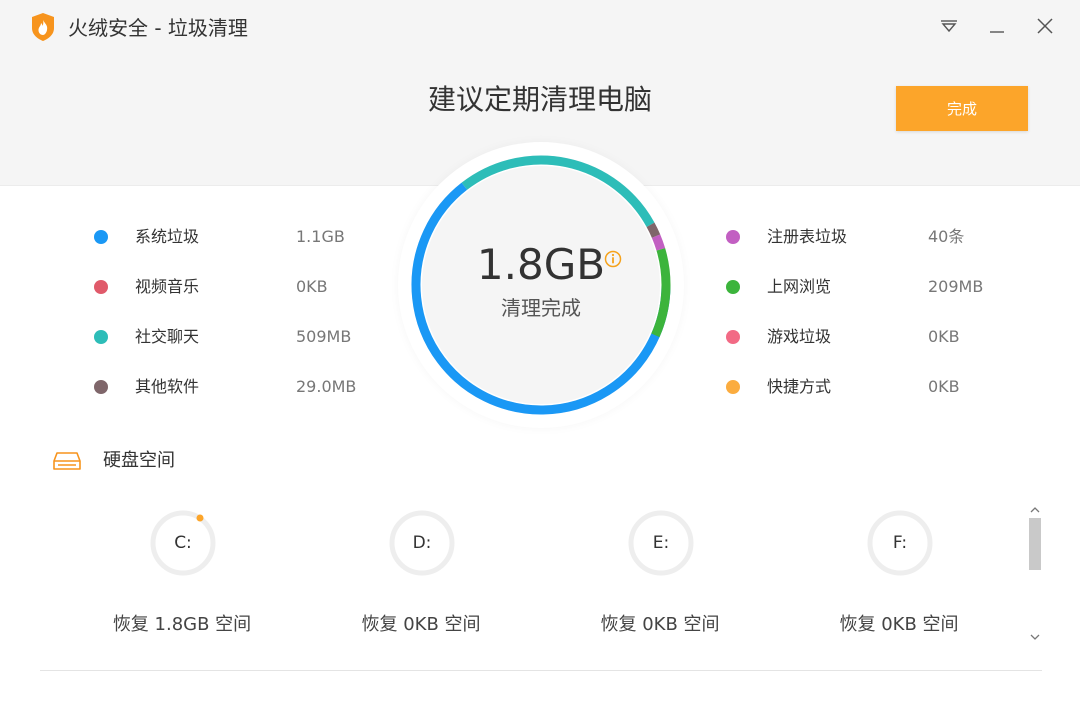 The height and width of the screenshot is (711, 1080). I want to click on done-button: 完成, so click(962, 108).